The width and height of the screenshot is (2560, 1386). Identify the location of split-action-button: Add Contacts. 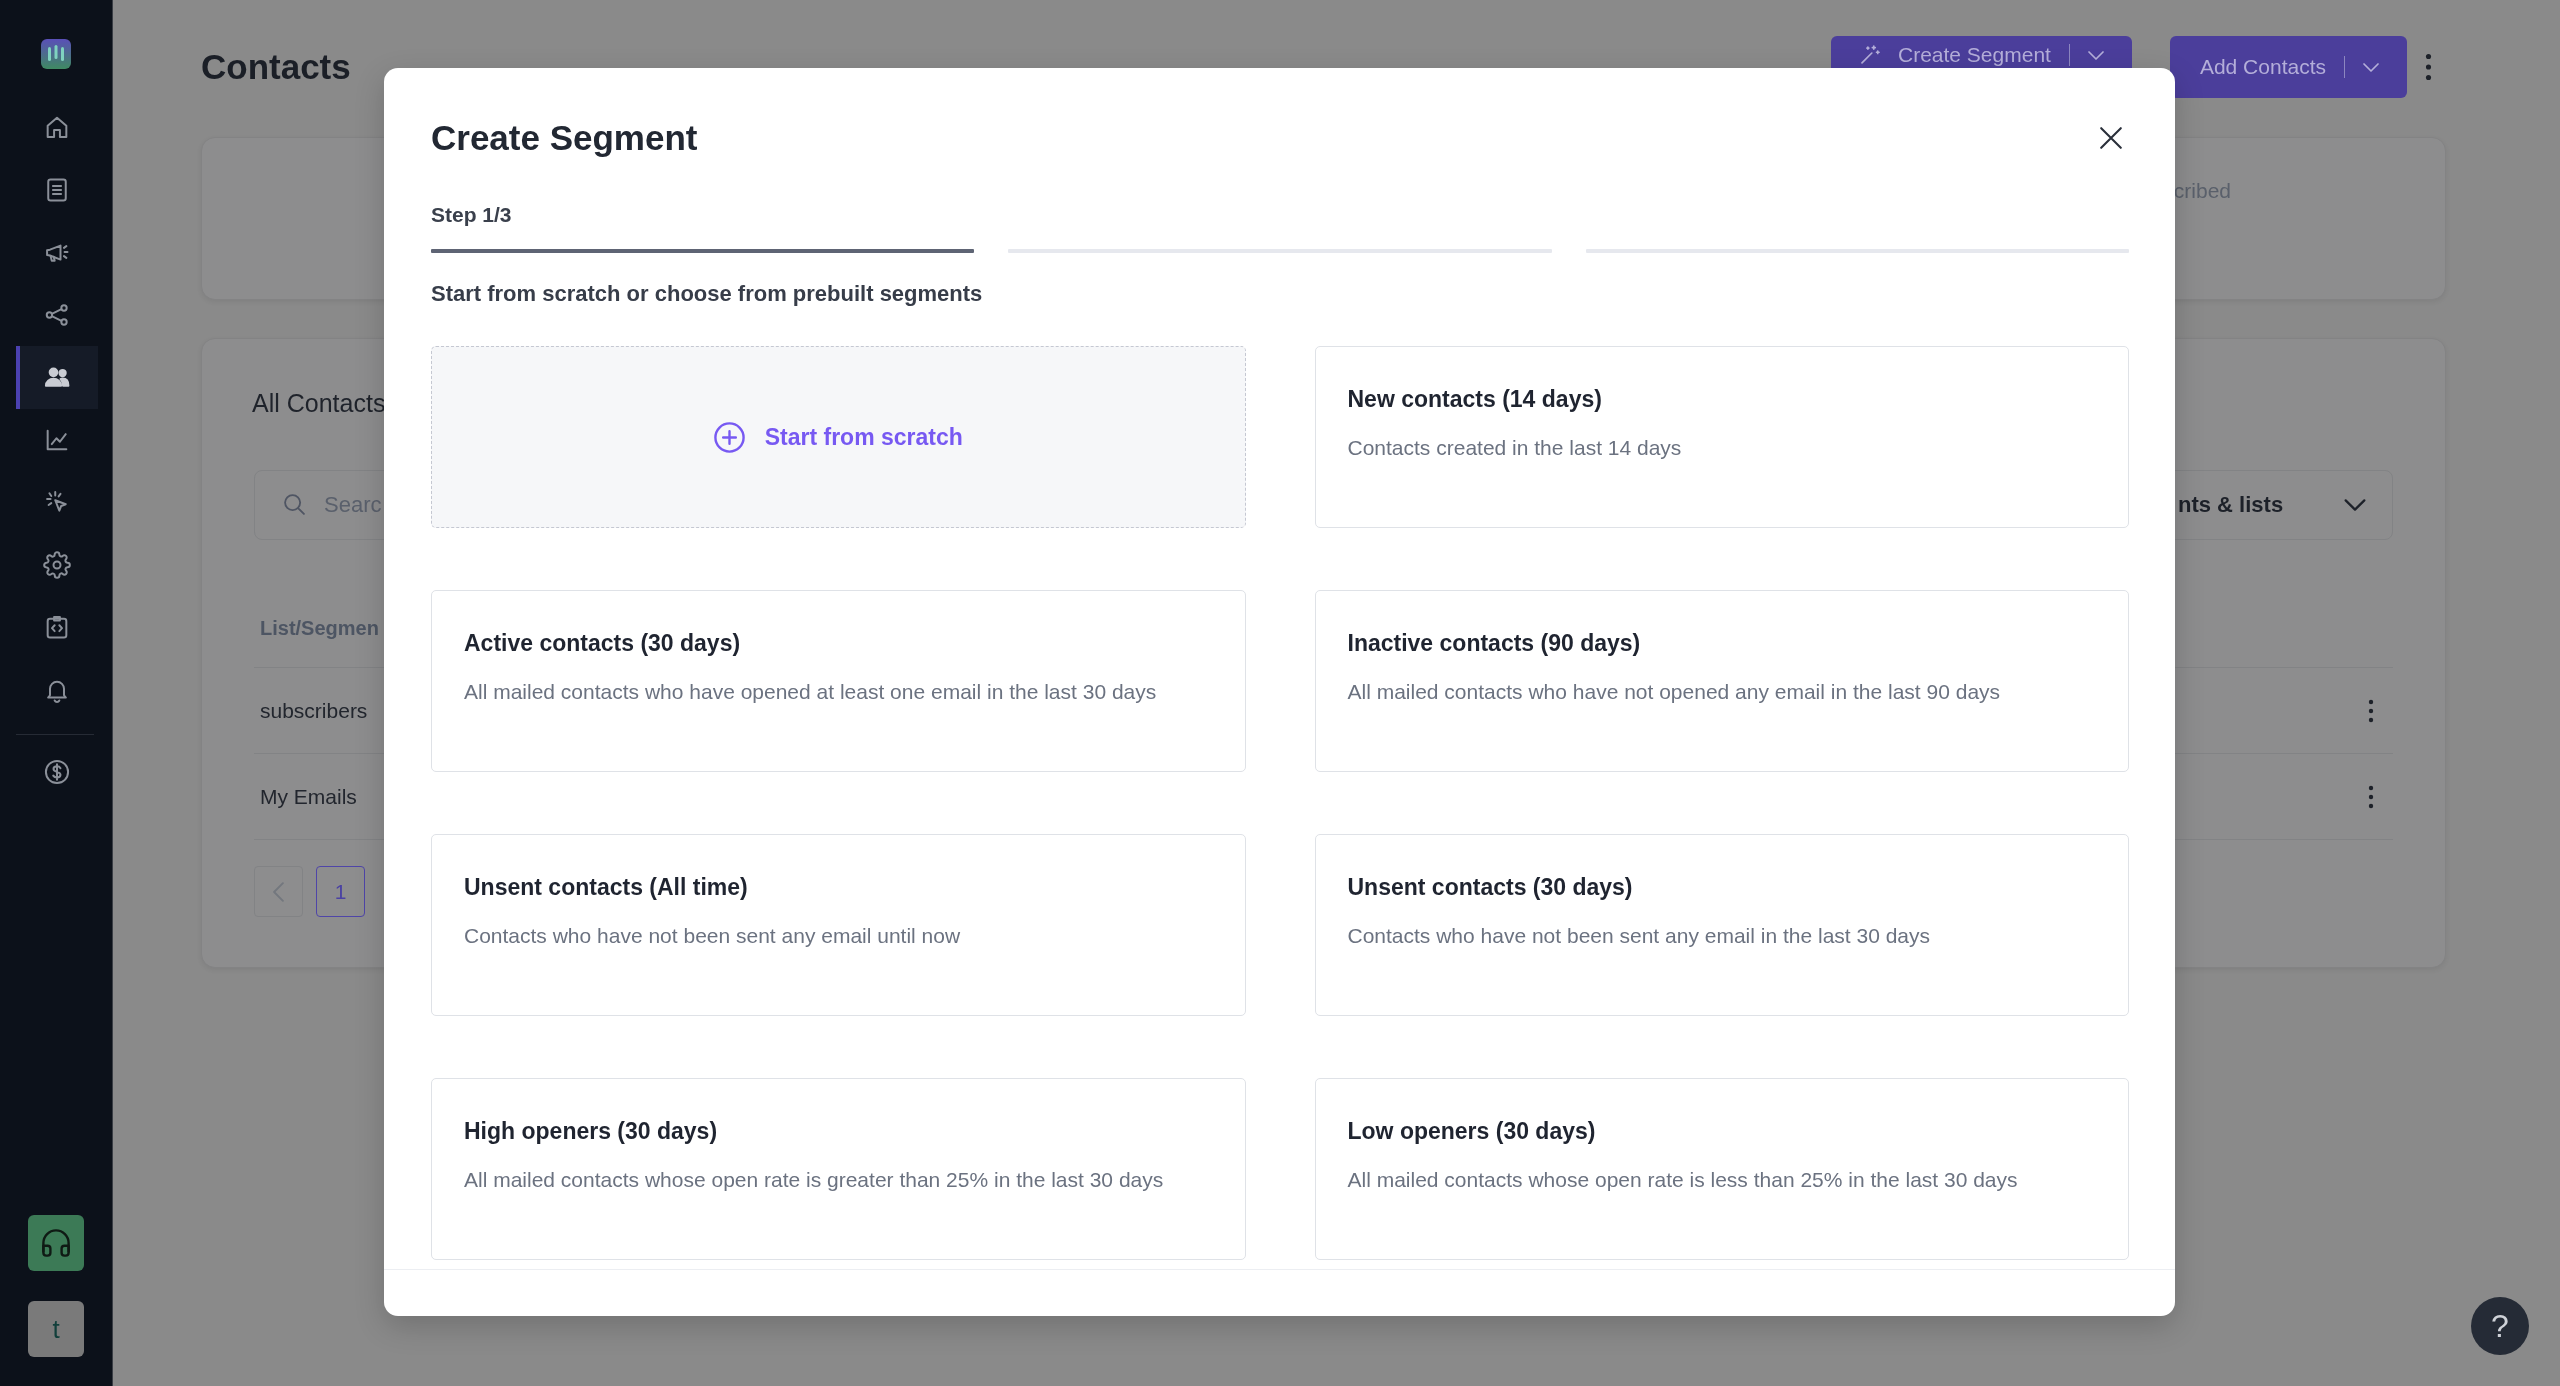
(2288, 67).